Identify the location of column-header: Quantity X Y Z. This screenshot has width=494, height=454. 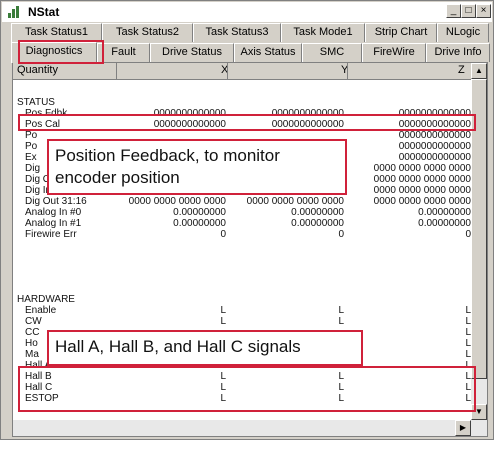
(242, 71).